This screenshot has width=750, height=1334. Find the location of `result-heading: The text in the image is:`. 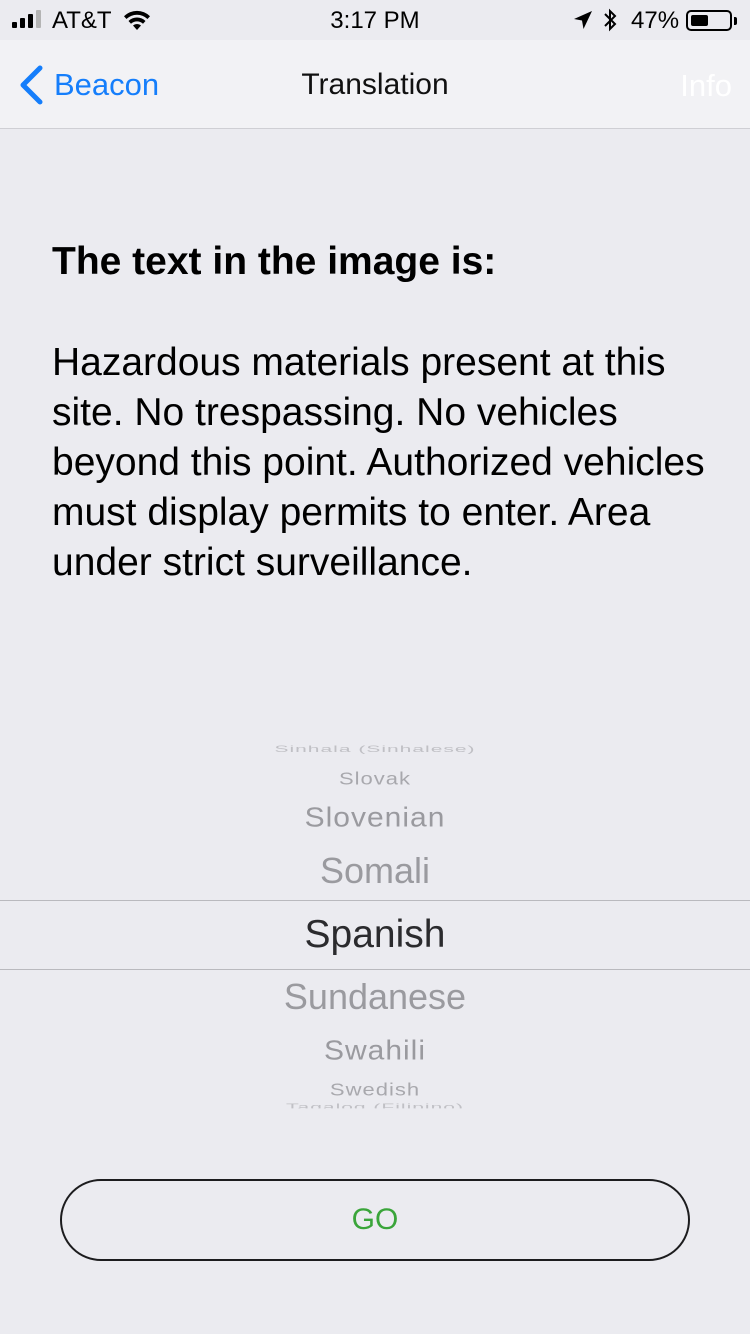

result-heading: The text in the image is: is located at coordinates (274, 261).